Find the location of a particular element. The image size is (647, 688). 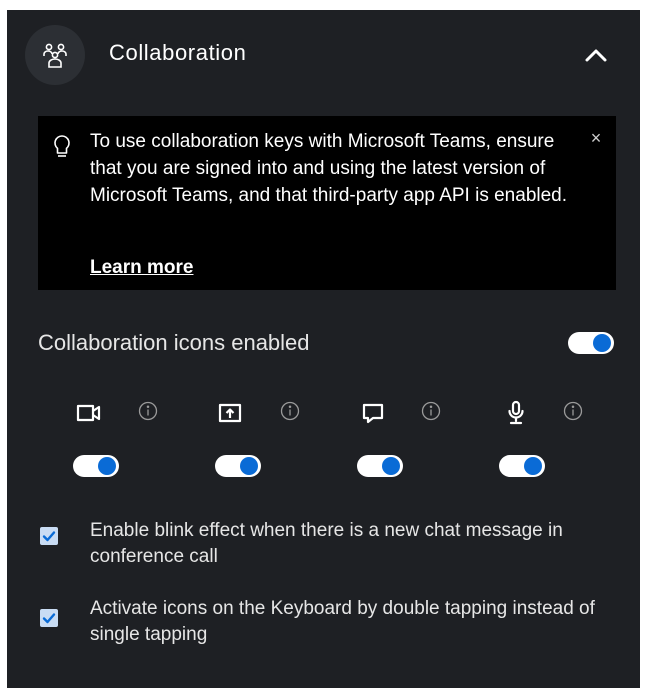

screen-share-icon is located at coordinates (230, 413).